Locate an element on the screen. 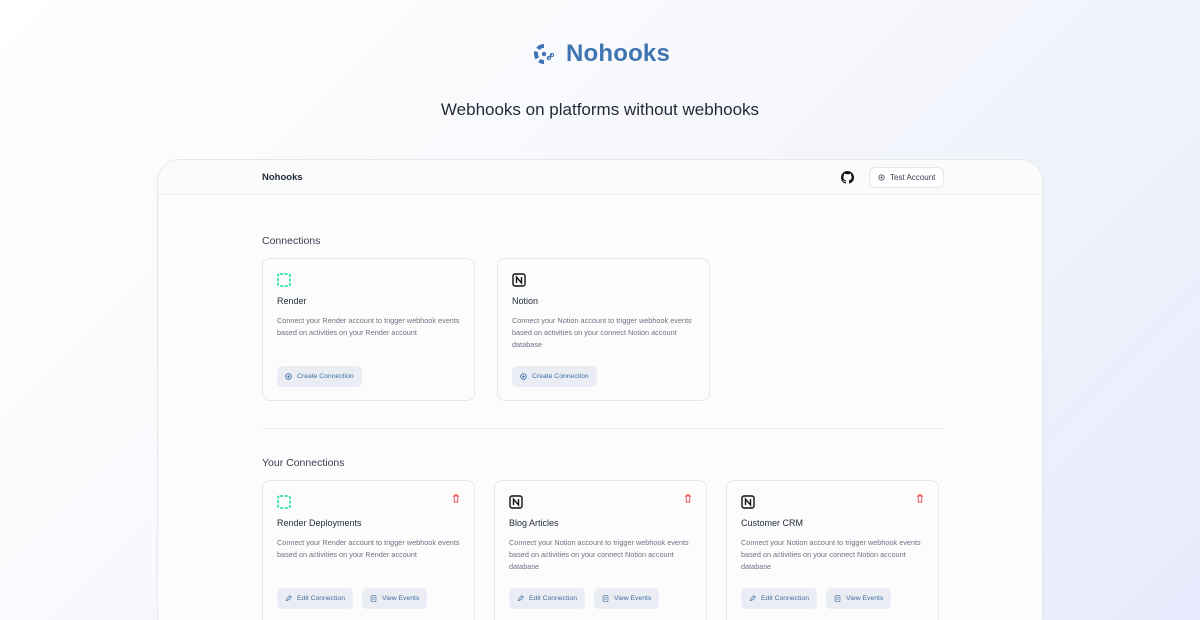 This screenshot has width=1200, height=620. card-title: Render Deployments is located at coordinates (319, 523).